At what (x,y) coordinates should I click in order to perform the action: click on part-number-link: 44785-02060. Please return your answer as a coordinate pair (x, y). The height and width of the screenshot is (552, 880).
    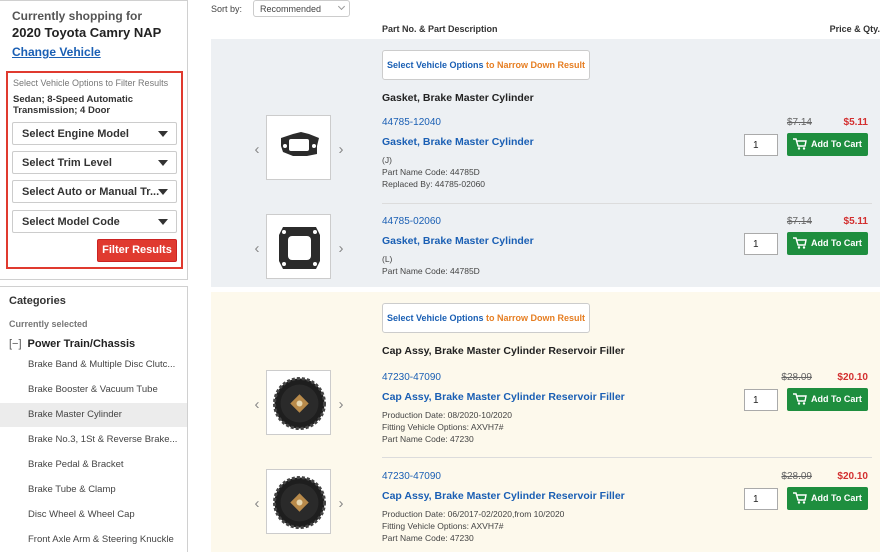
    Looking at the image, I should click on (411, 221).